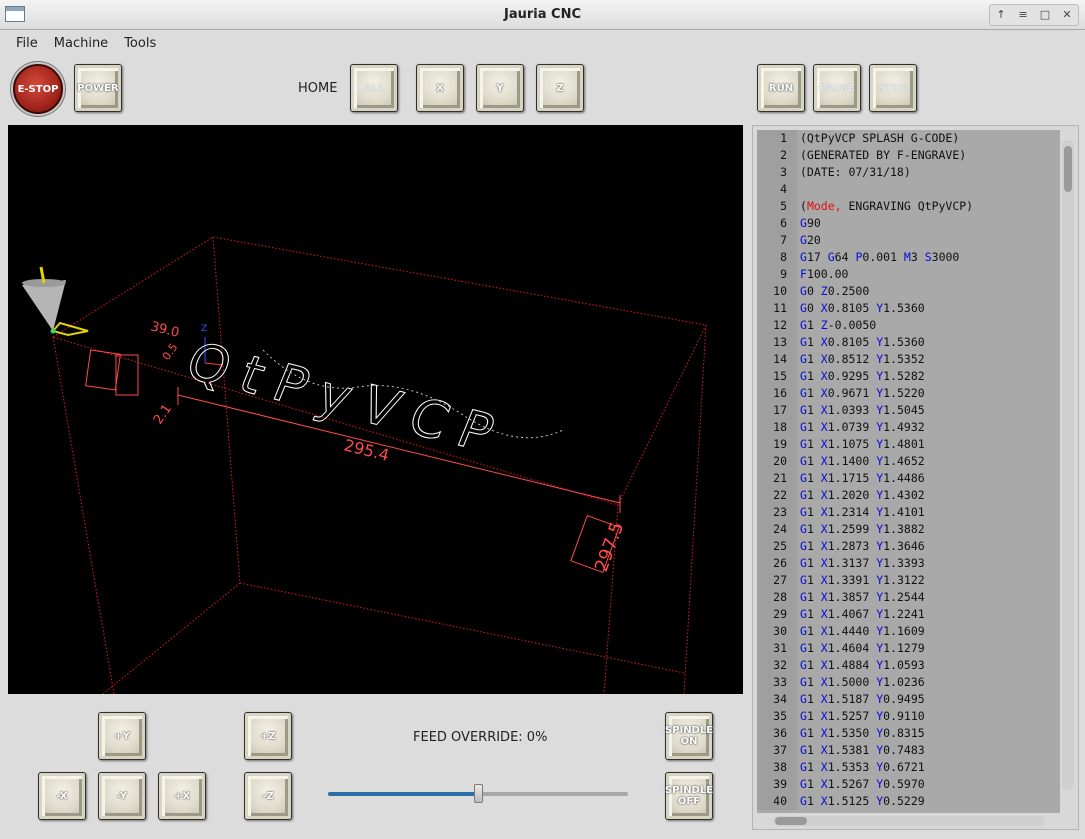 This screenshot has height=839, width=1085. Describe the element at coordinates (122, 796) in the screenshot. I see `jog-minus-y-button: -Y` at that location.